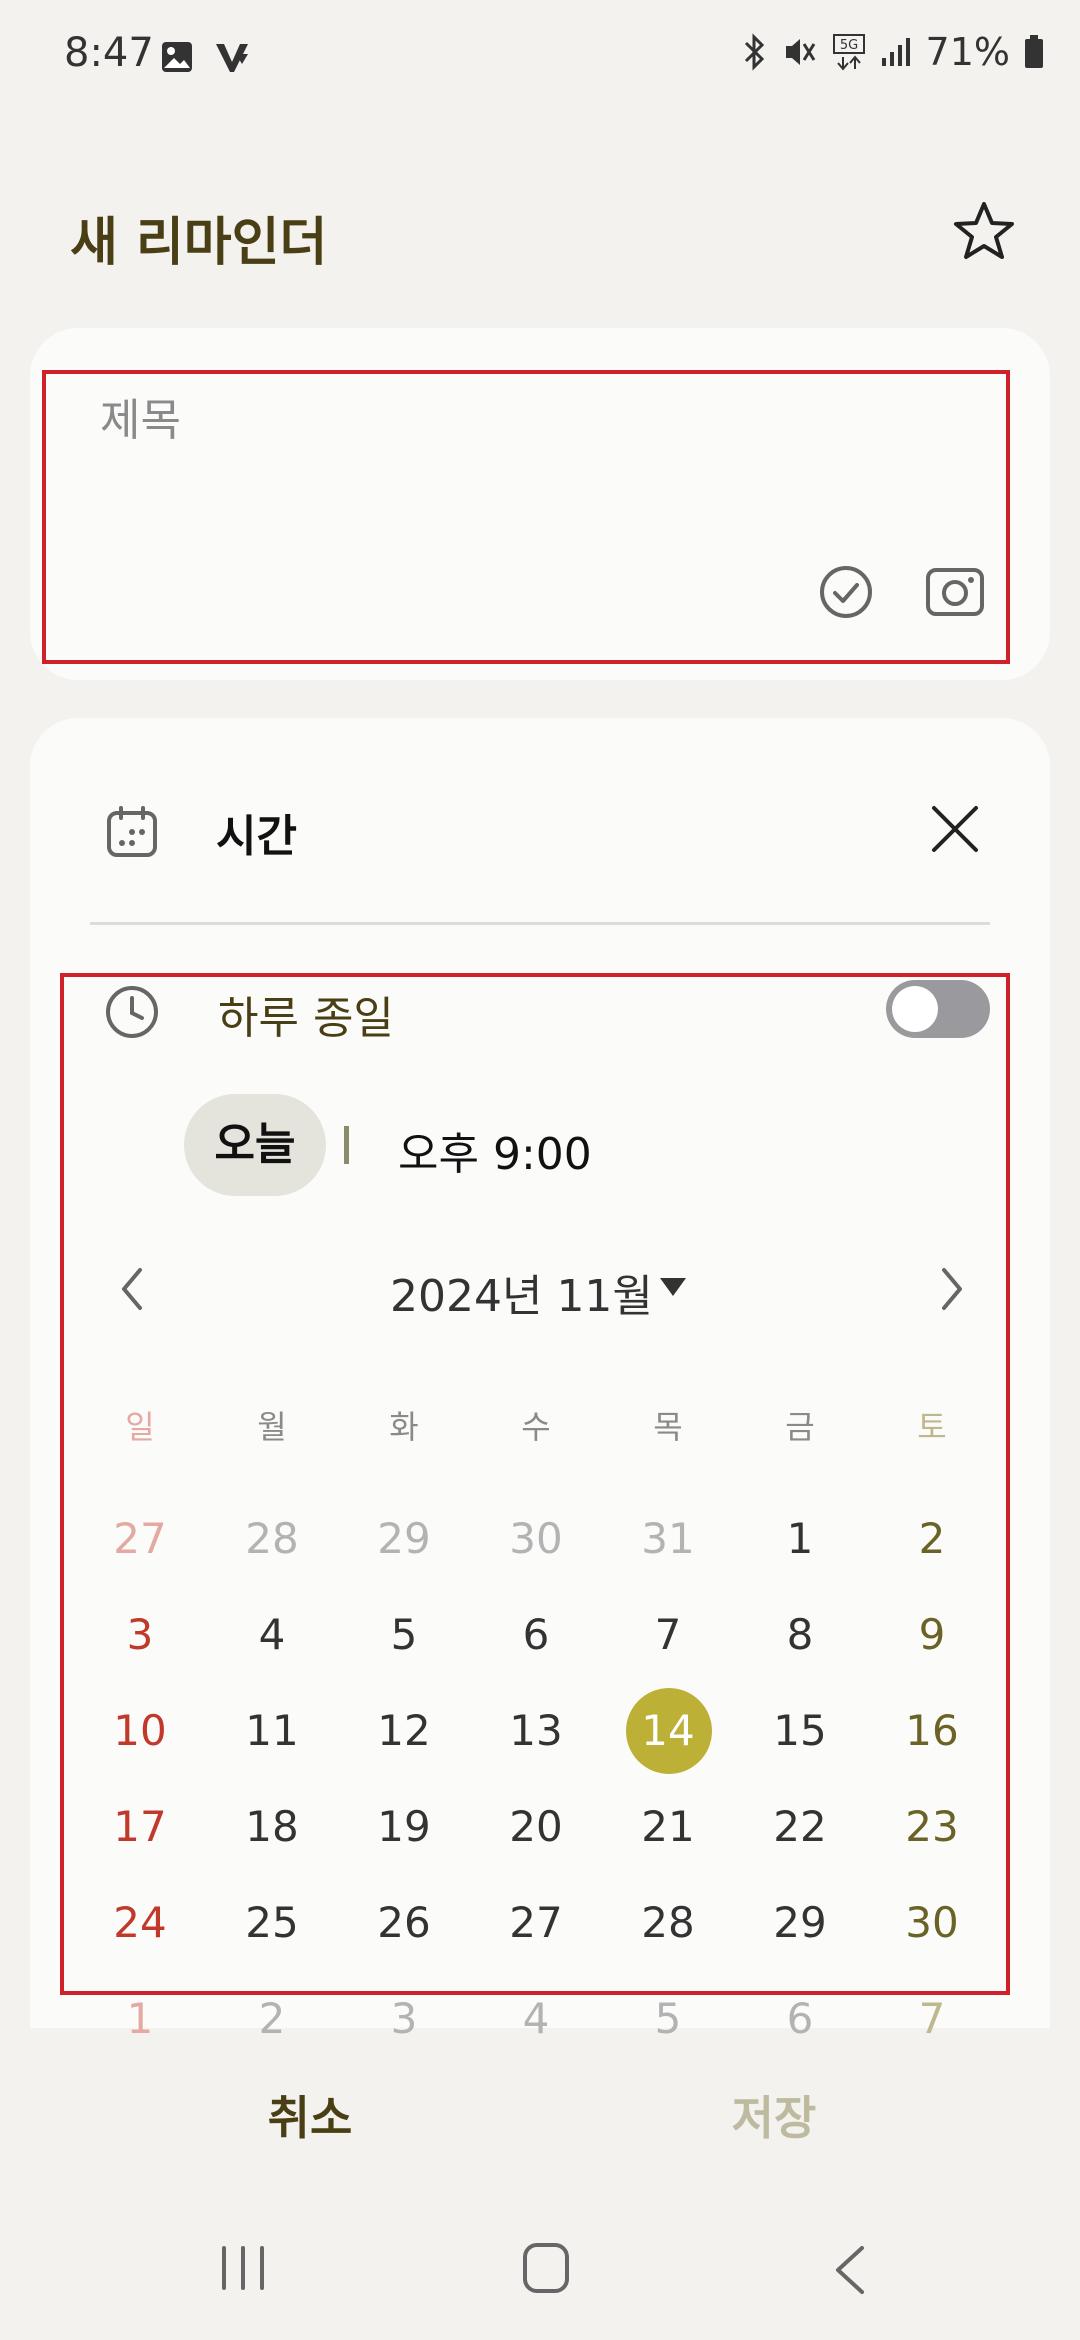  Describe the element at coordinates (140, 1826) in the screenshot. I see `calendar-day: 17` at that location.